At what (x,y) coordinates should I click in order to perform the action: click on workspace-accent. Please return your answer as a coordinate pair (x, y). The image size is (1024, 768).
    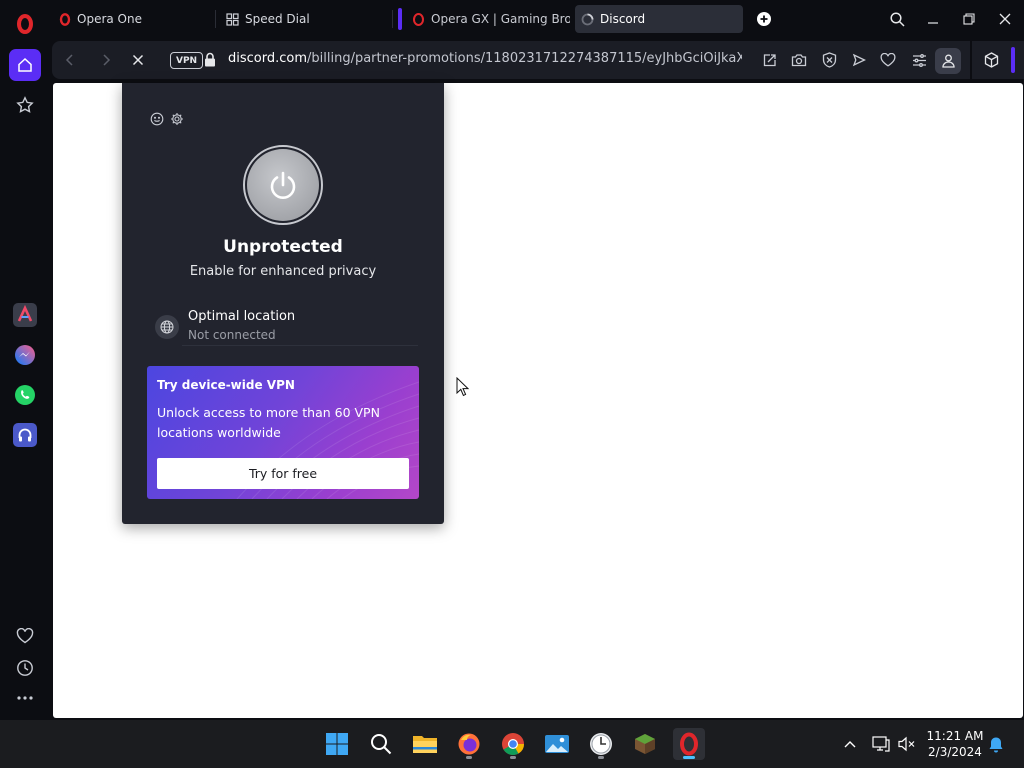
    Looking at the image, I should click on (400, 19).